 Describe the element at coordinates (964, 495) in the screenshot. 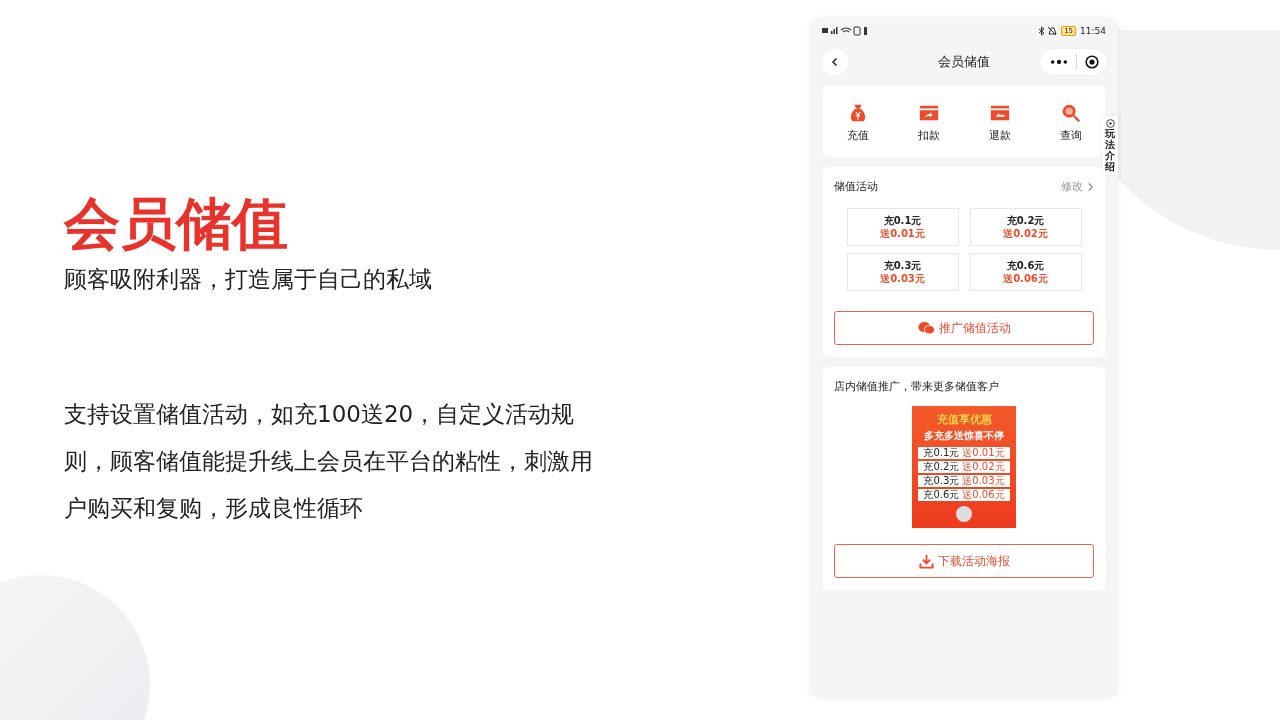

I see `poster-row: 充0.6元 送0.06元` at that location.